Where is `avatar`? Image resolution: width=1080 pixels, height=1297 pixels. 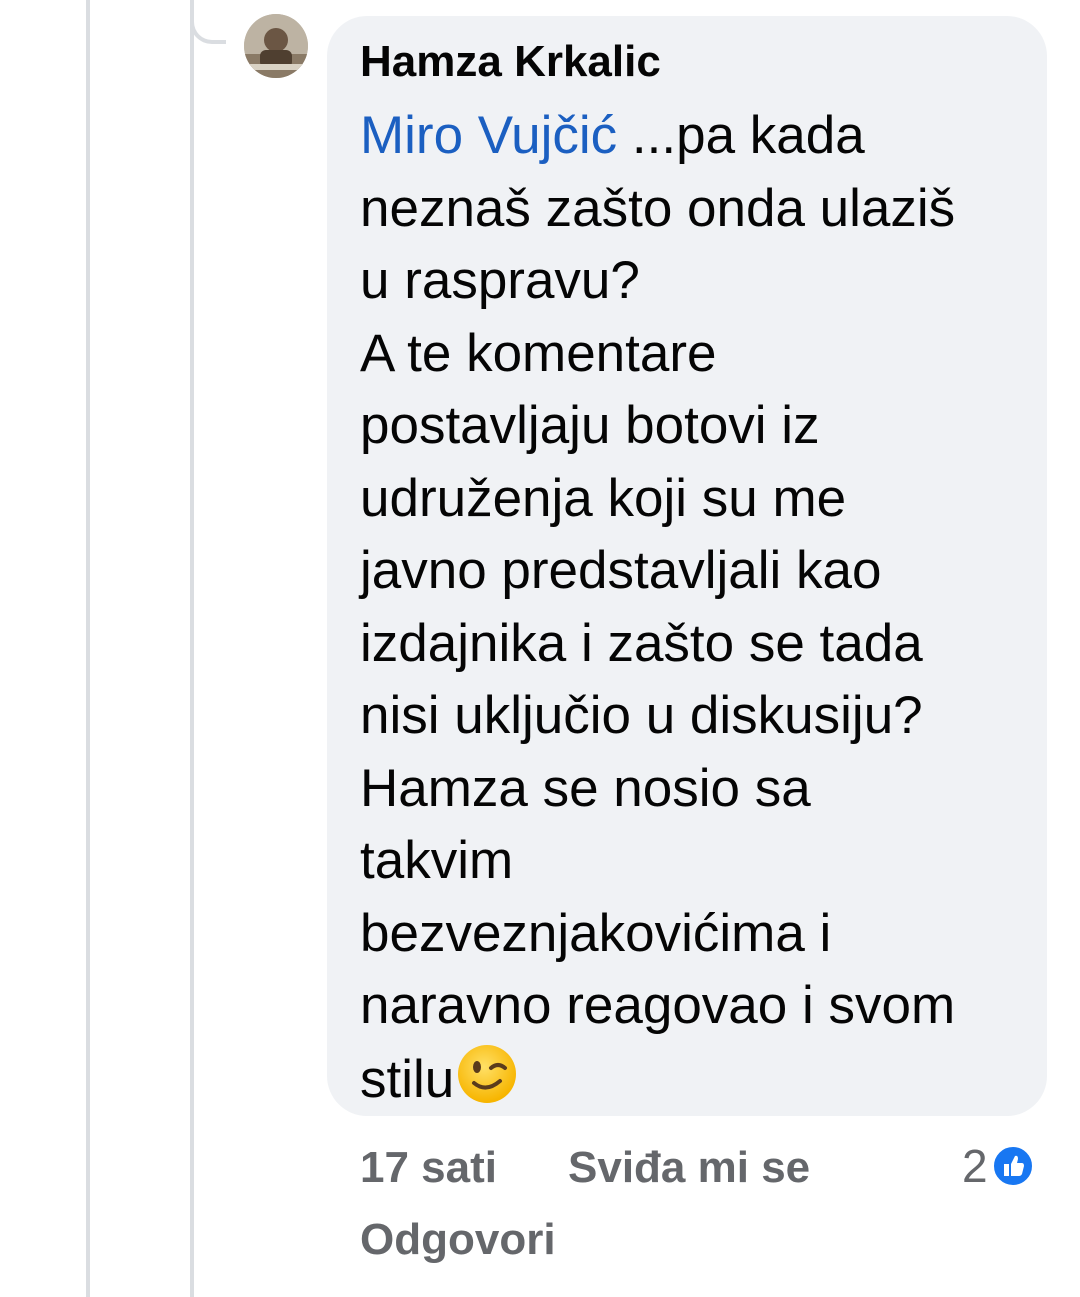
avatar is located at coordinates (276, 46).